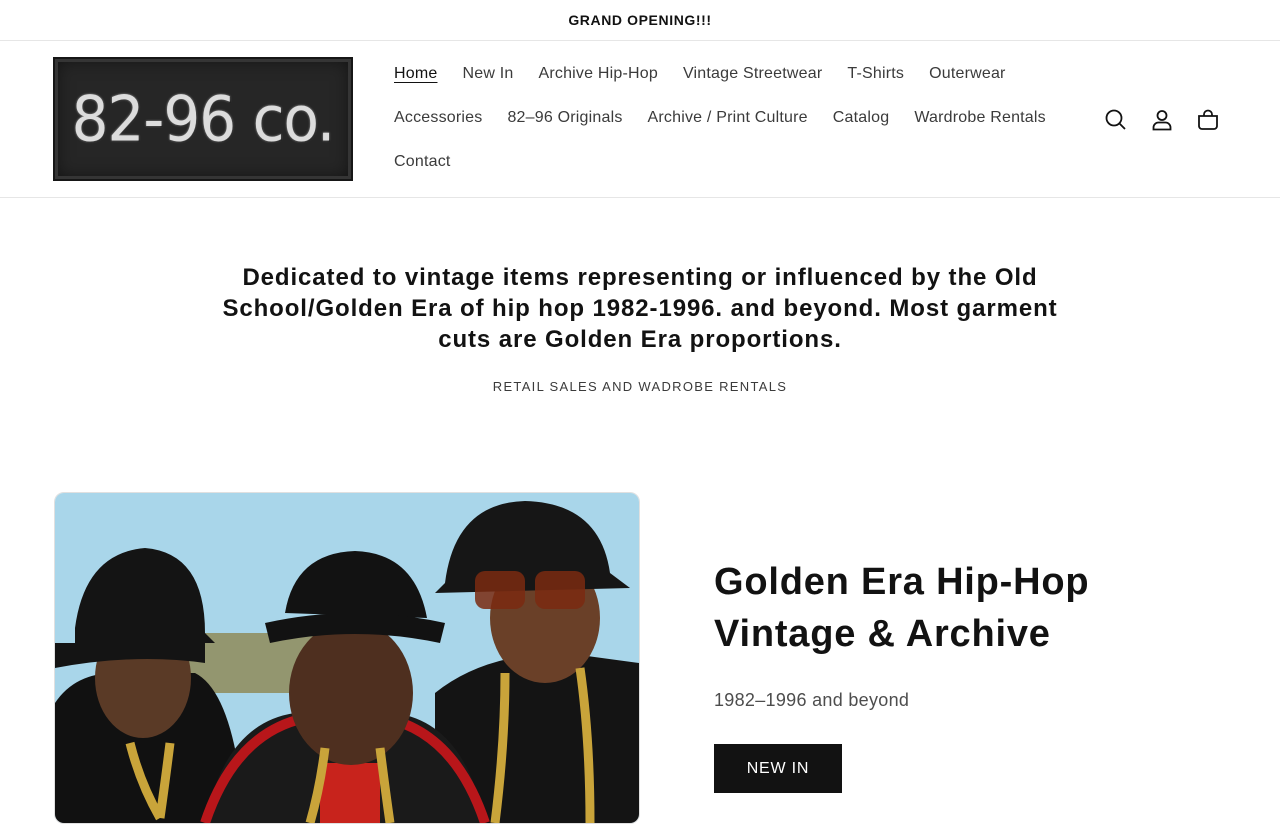 This screenshot has width=1280, height=824. I want to click on hero-title-line2: Vintage & Archive, so click(882, 634).